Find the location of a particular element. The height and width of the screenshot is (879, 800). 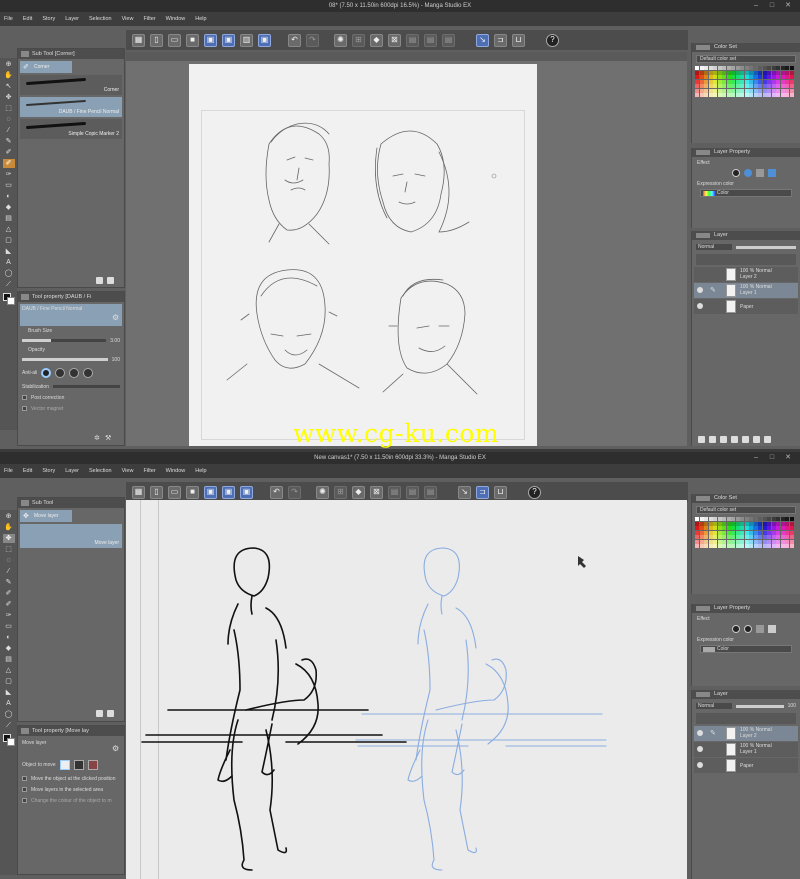

ruler-icon: ◣ is located at coordinates (9, 692).